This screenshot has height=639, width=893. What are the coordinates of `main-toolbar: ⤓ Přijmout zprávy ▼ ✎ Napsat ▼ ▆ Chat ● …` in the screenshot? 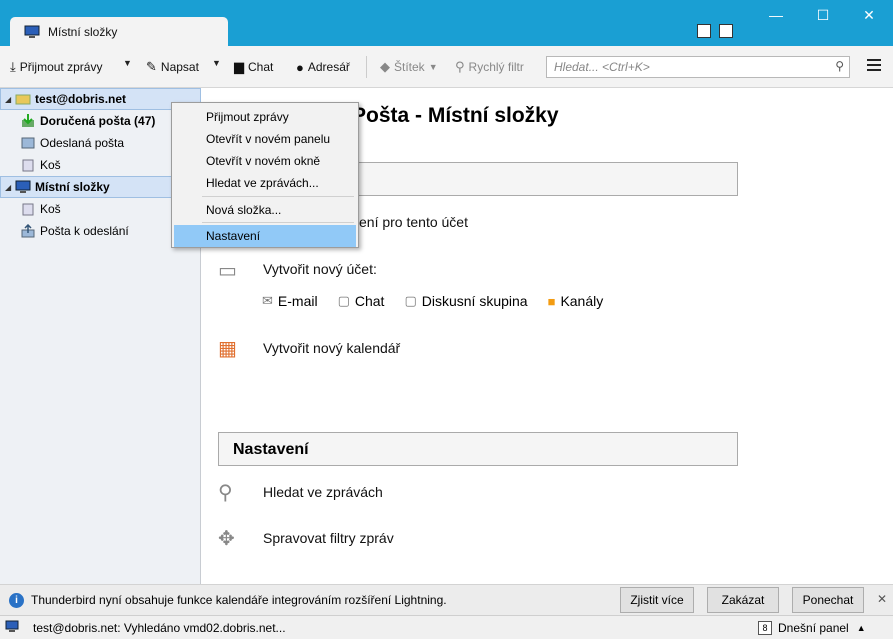 It's located at (446, 67).